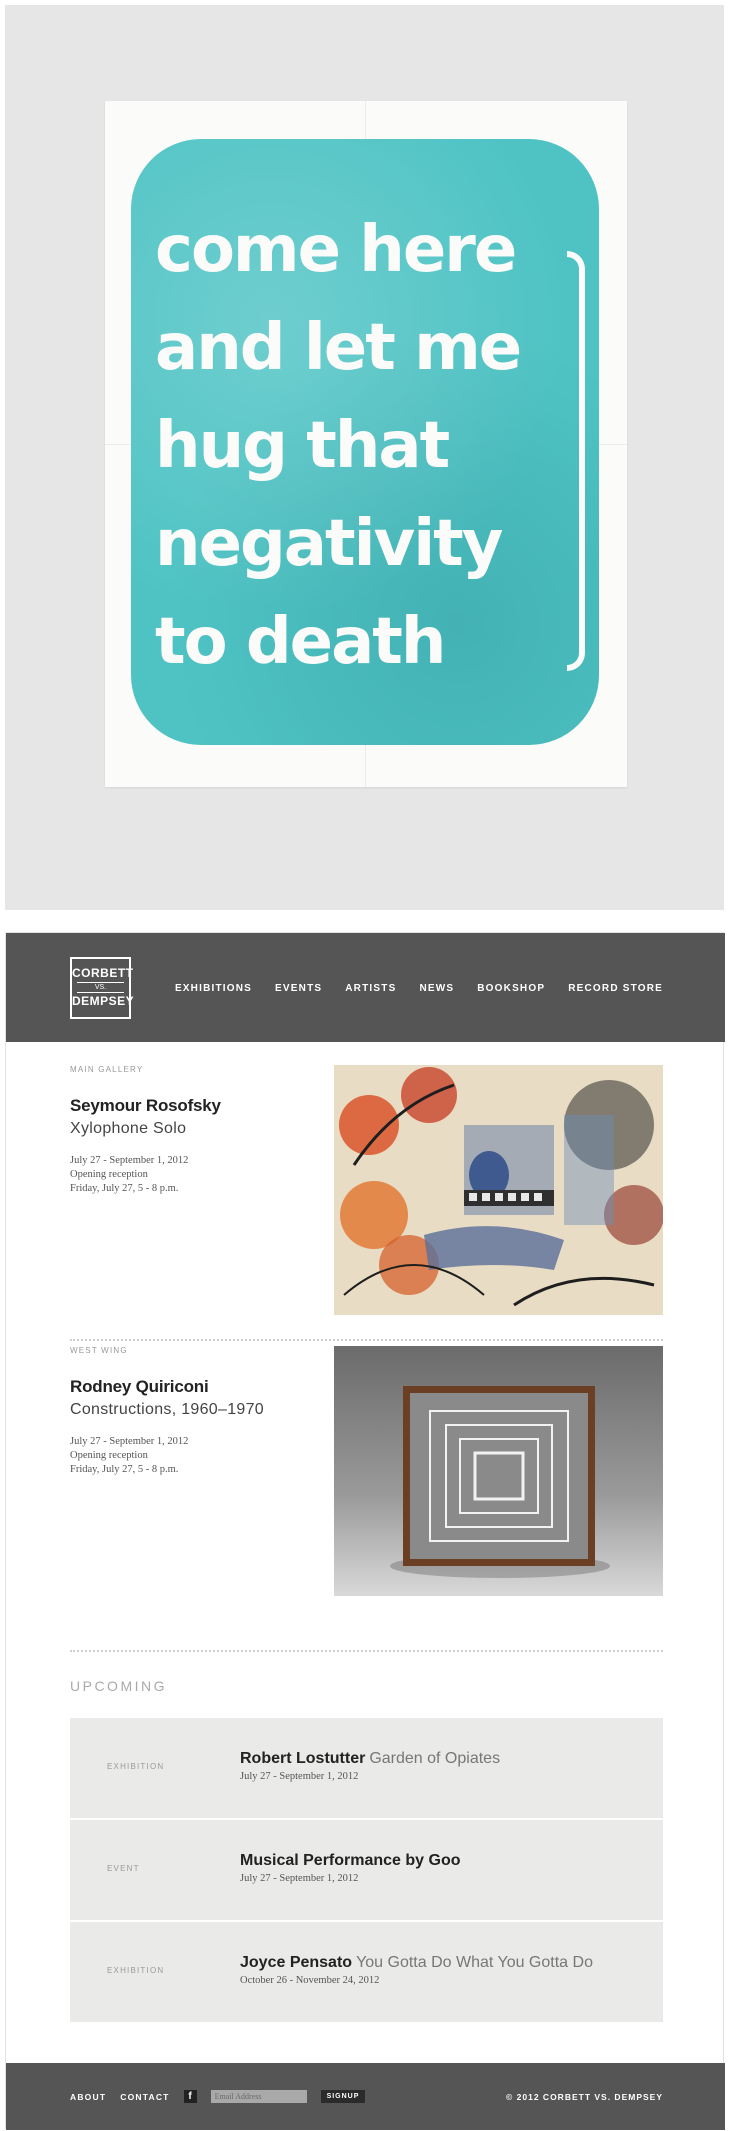 Image resolution: width=730 pixels, height=2131 pixels. I want to click on upcoming-heading: UPCOMING, so click(118, 1686).